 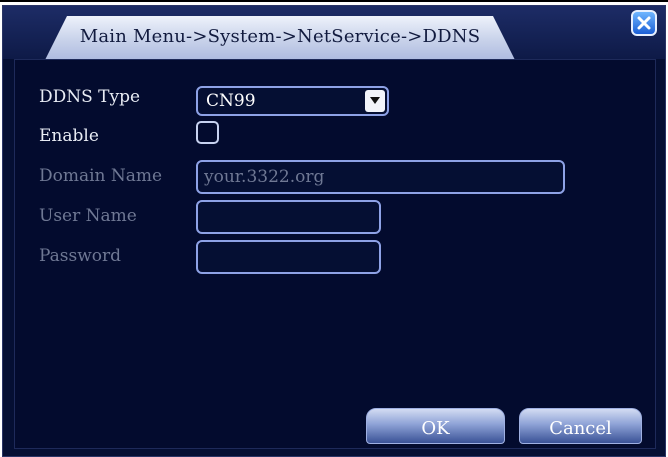 I want to click on enable-label: Enable, so click(x=69, y=136).